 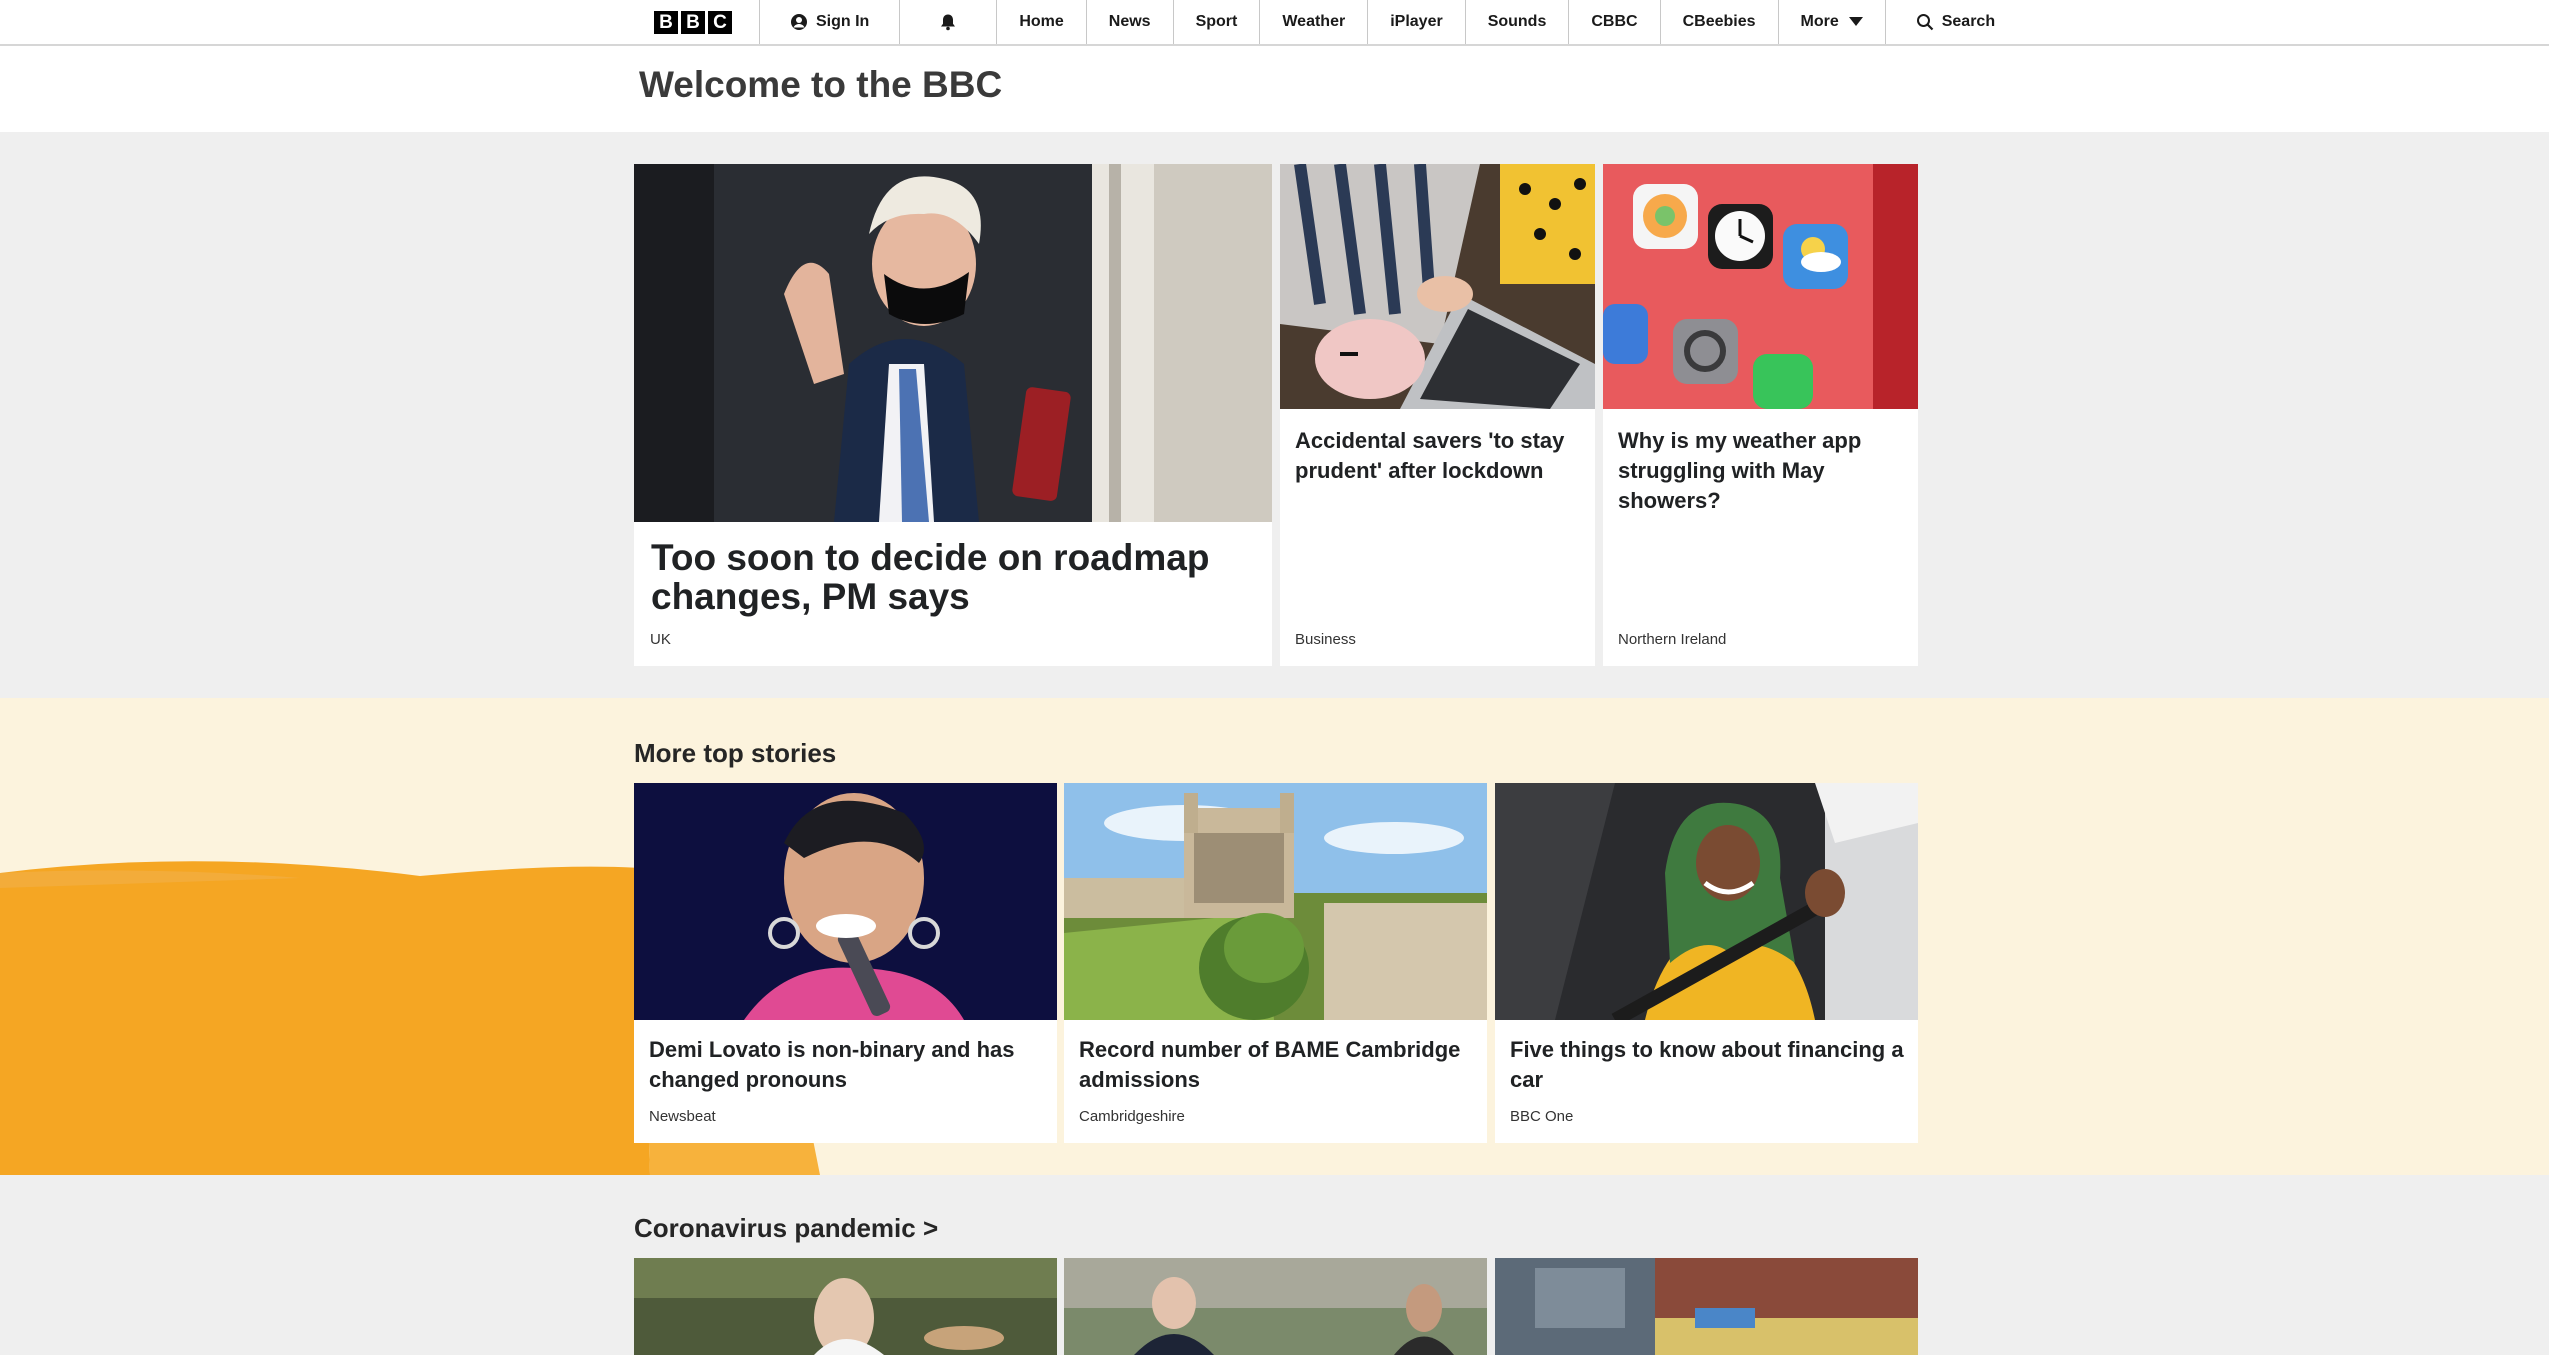 I want to click on nav-home: Home, so click(x=1042, y=22).